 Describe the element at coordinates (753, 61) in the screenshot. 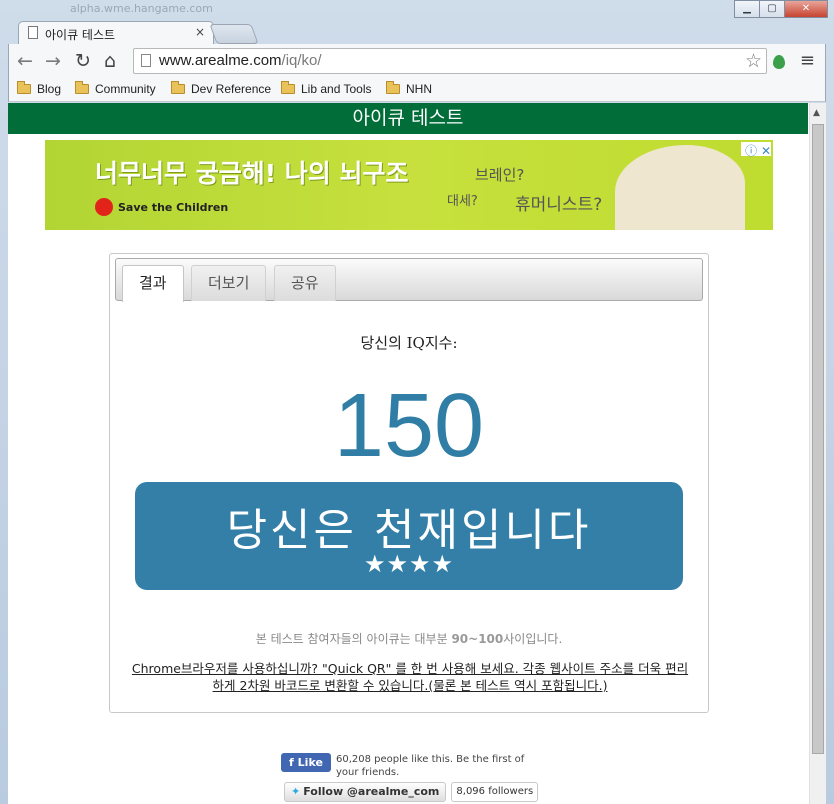

I see `bookmark-star-icon: ☆` at that location.